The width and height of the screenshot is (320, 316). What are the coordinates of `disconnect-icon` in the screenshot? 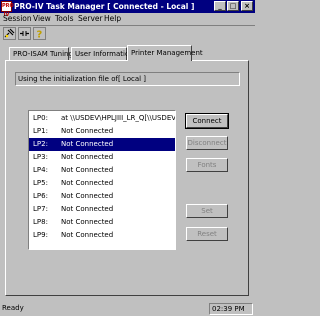 It's located at (24, 33).